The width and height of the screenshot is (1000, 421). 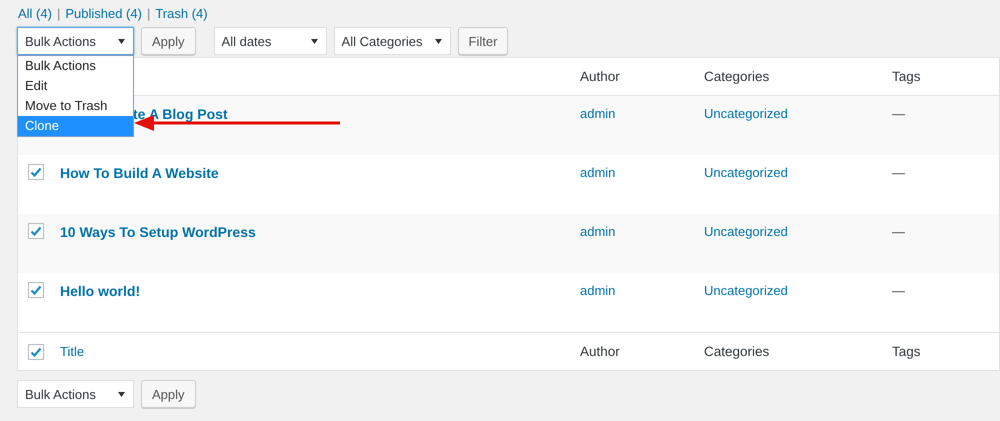 I want to click on filter-button: Filter, so click(x=483, y=41).